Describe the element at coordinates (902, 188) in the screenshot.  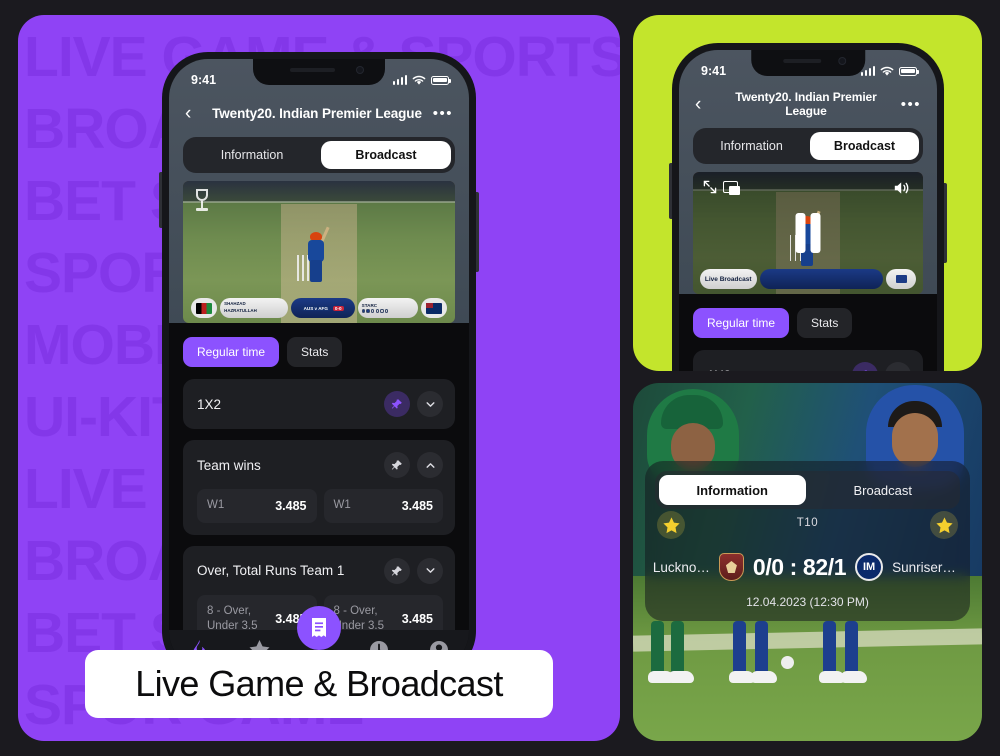
I see `speaker-volume-icon` at that location.